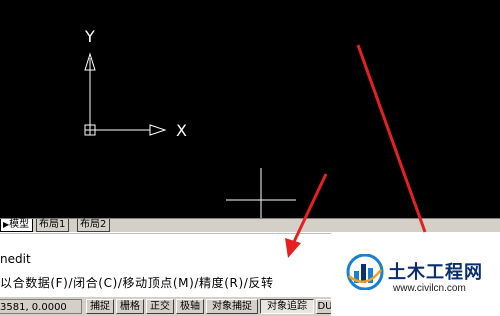 The image size is (500, 316). I want to click on tab-layout1-label: 布局1, so click(52, 224).